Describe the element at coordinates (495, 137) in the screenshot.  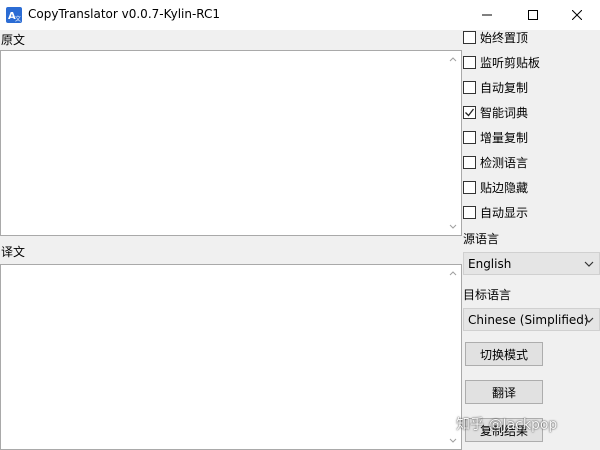
I see `option-incremental-copy: 增量复制` at that location.